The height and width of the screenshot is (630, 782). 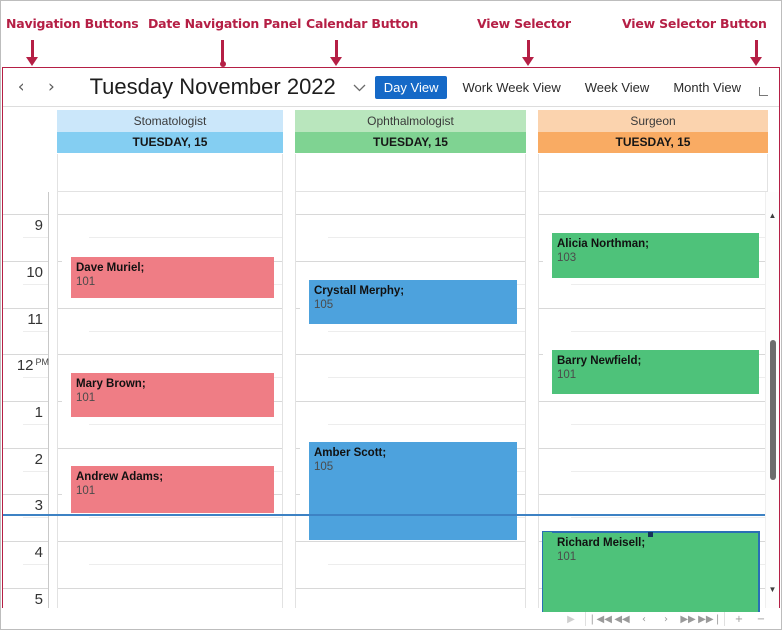 I want to click on current-time-indicator, so click(x=384, y=515).